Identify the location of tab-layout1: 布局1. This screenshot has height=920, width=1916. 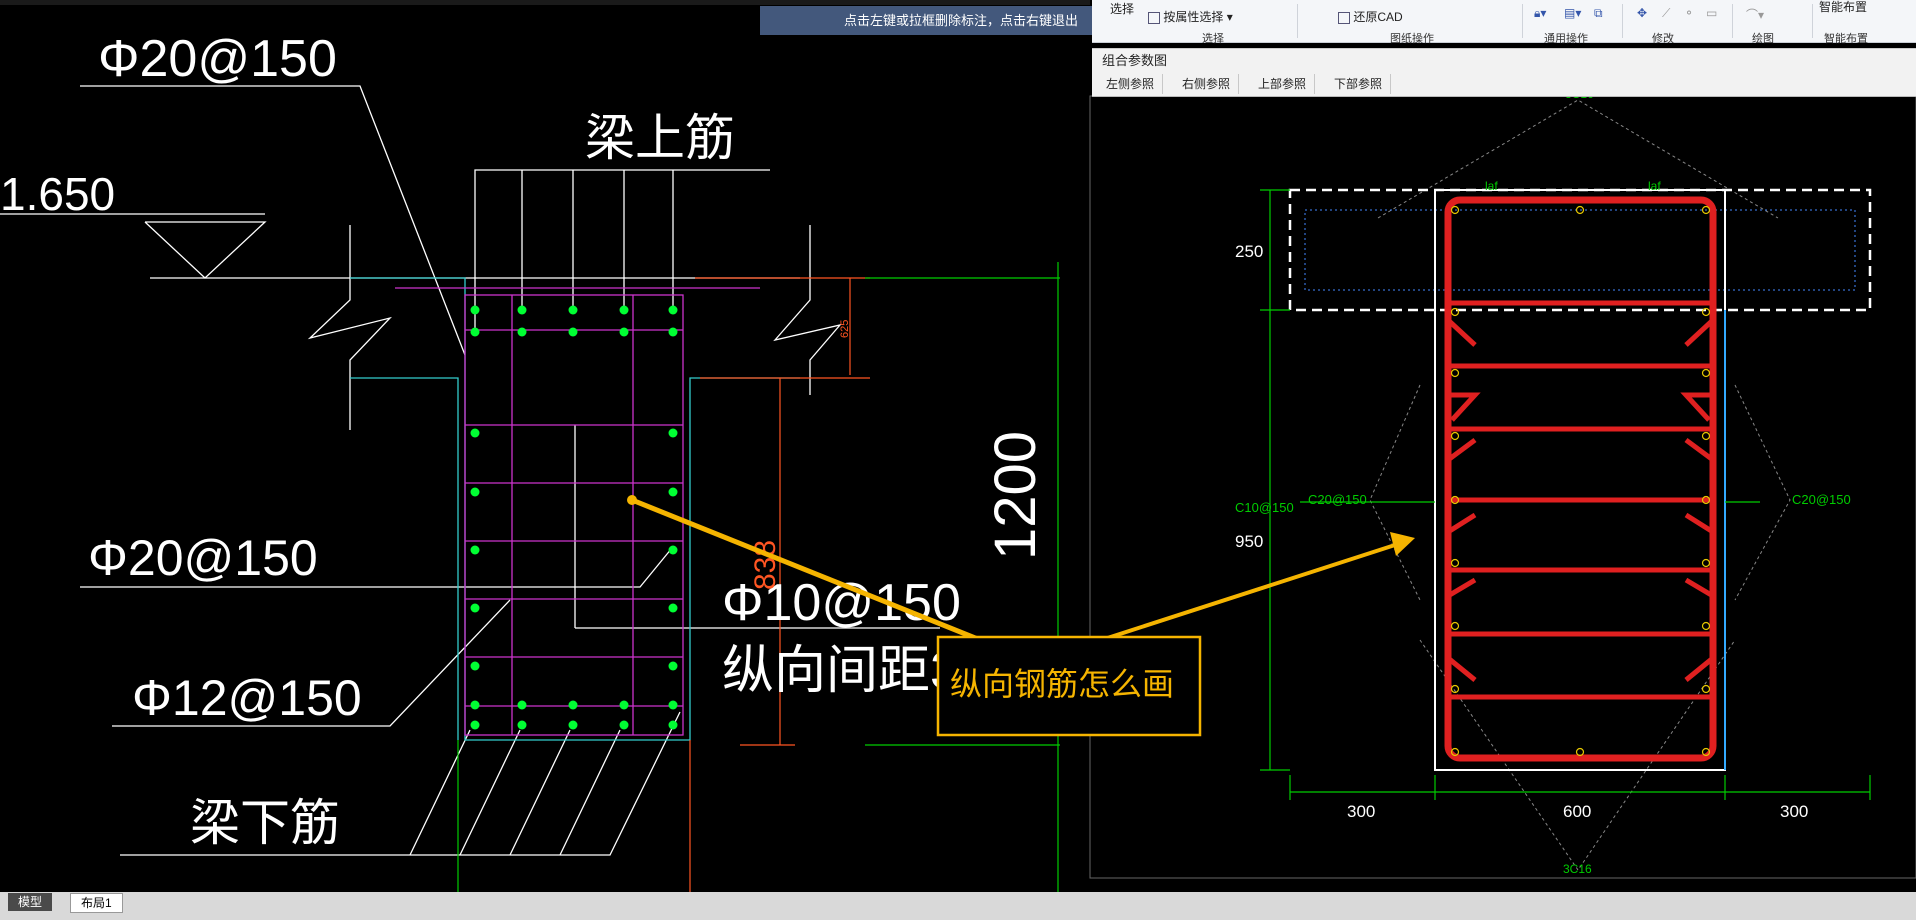
(96, 903).